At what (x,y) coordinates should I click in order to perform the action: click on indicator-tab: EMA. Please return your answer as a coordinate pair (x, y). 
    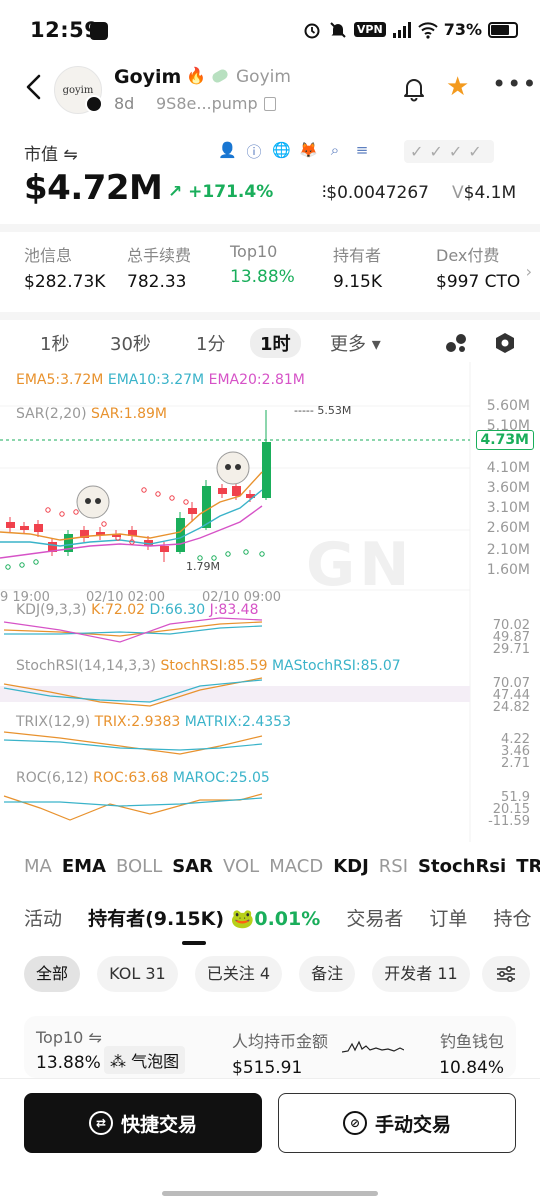
    Looking at the image, I should click on (84, 866).